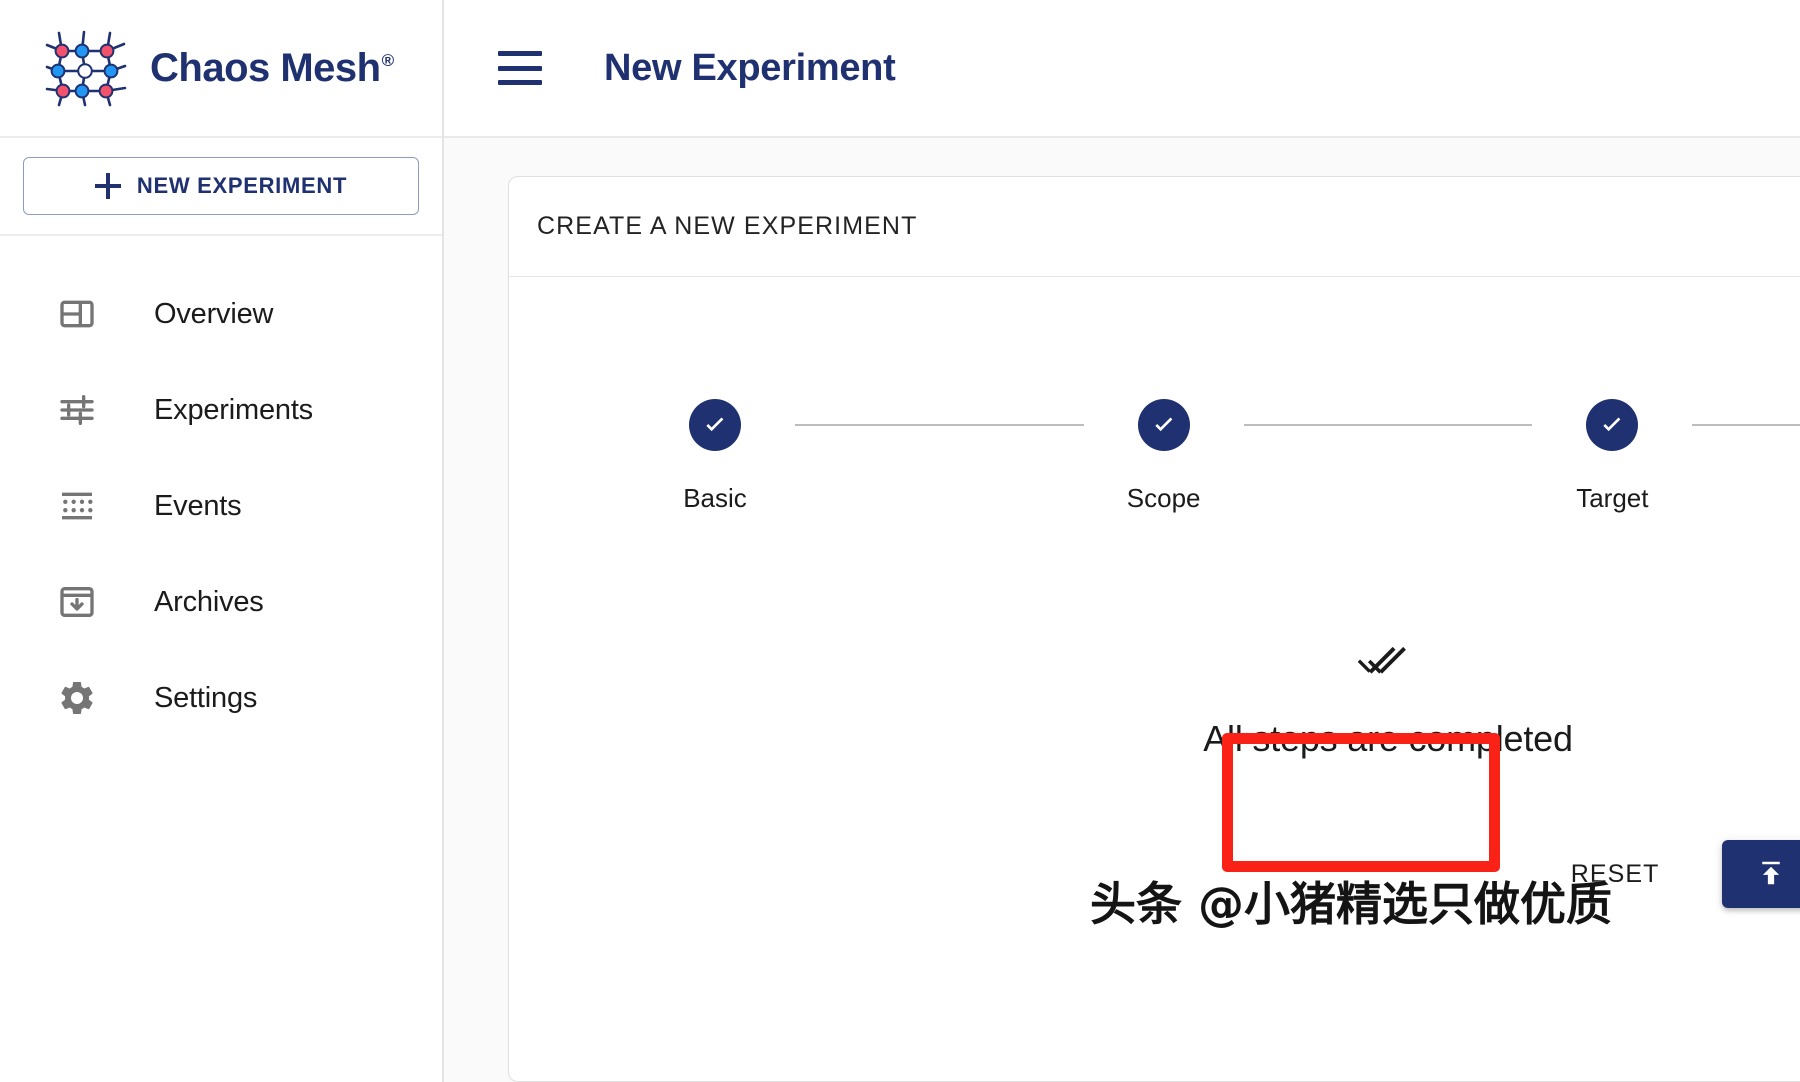 The image size is (1800, 1082). I want to click on grid-dots-timeline-icon, so click(77, 506).